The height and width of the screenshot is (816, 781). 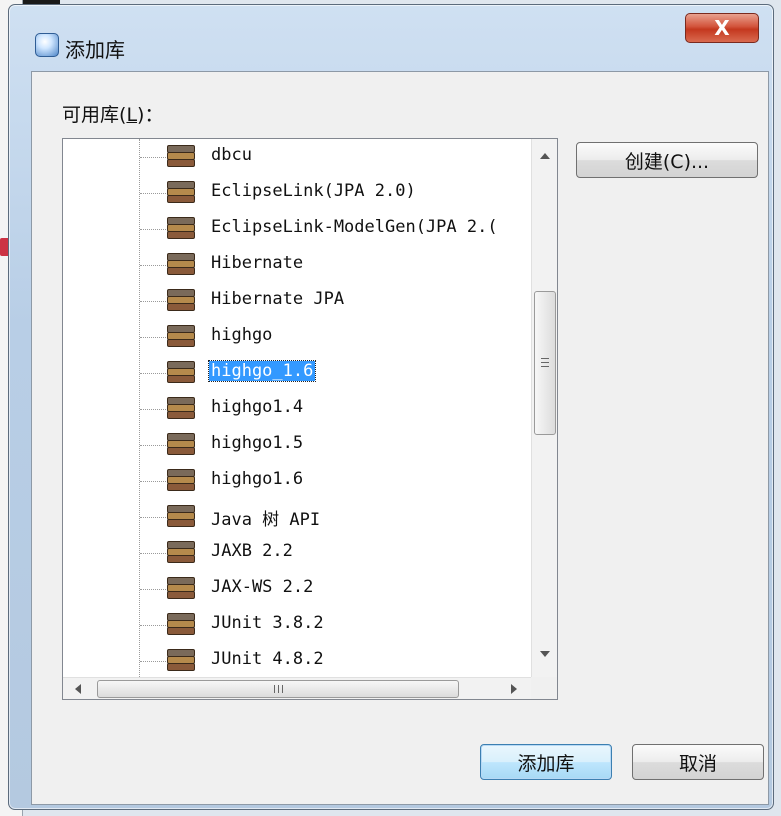 What do you see at coordinates (267, 623) in the screenshot?
I see `library-name: JUnit 3.8.2` at bounding box center [267, 623].